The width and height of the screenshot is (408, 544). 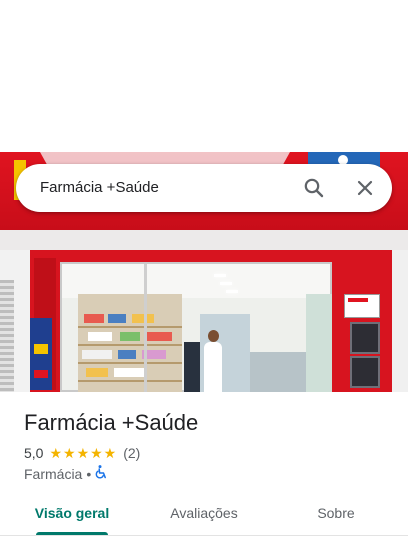 What do you see at coordinates (204, 188) in the screenshot?
I see `search-bar: Farmácia +Saúde` at bounding box center [204, 188].